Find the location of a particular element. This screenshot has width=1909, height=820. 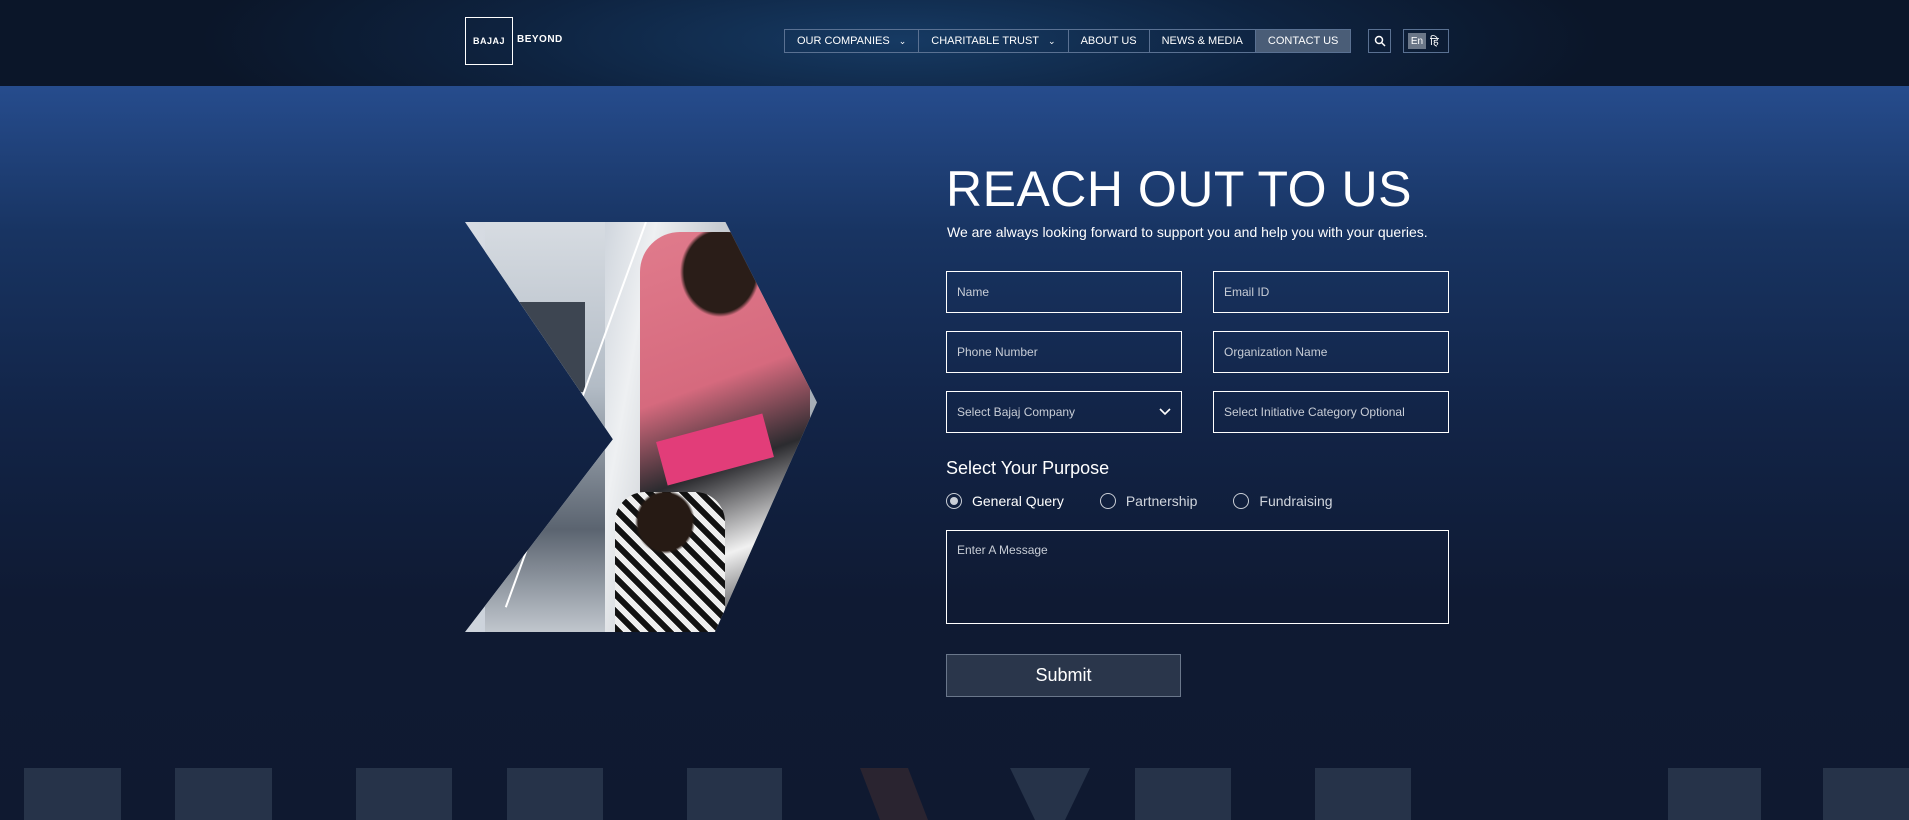

radio-fundraising: Fundraising is located at coordinates (1283, 501).